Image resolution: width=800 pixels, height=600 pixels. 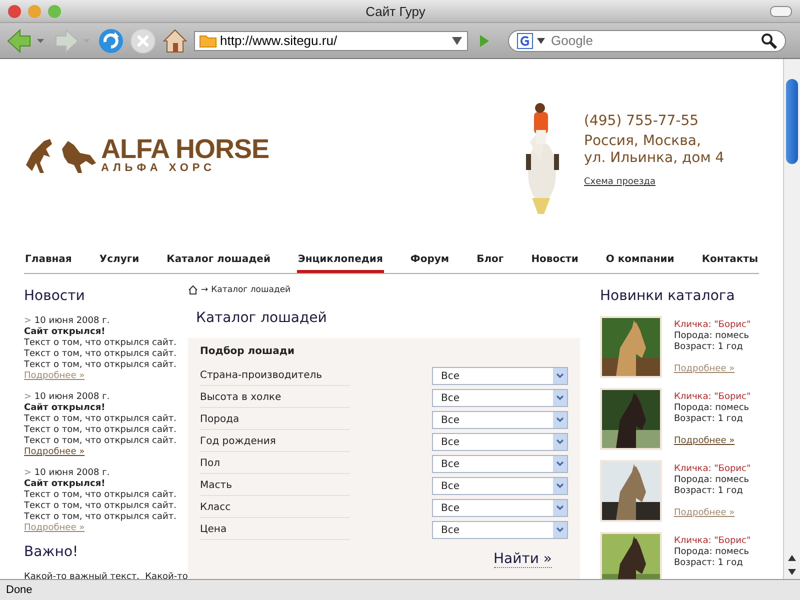 What do you see at coordinates (655, 158) in the screenshot?
I see `address-line: ул. Ильинка, дом 4` at bounding box center [655, 158].